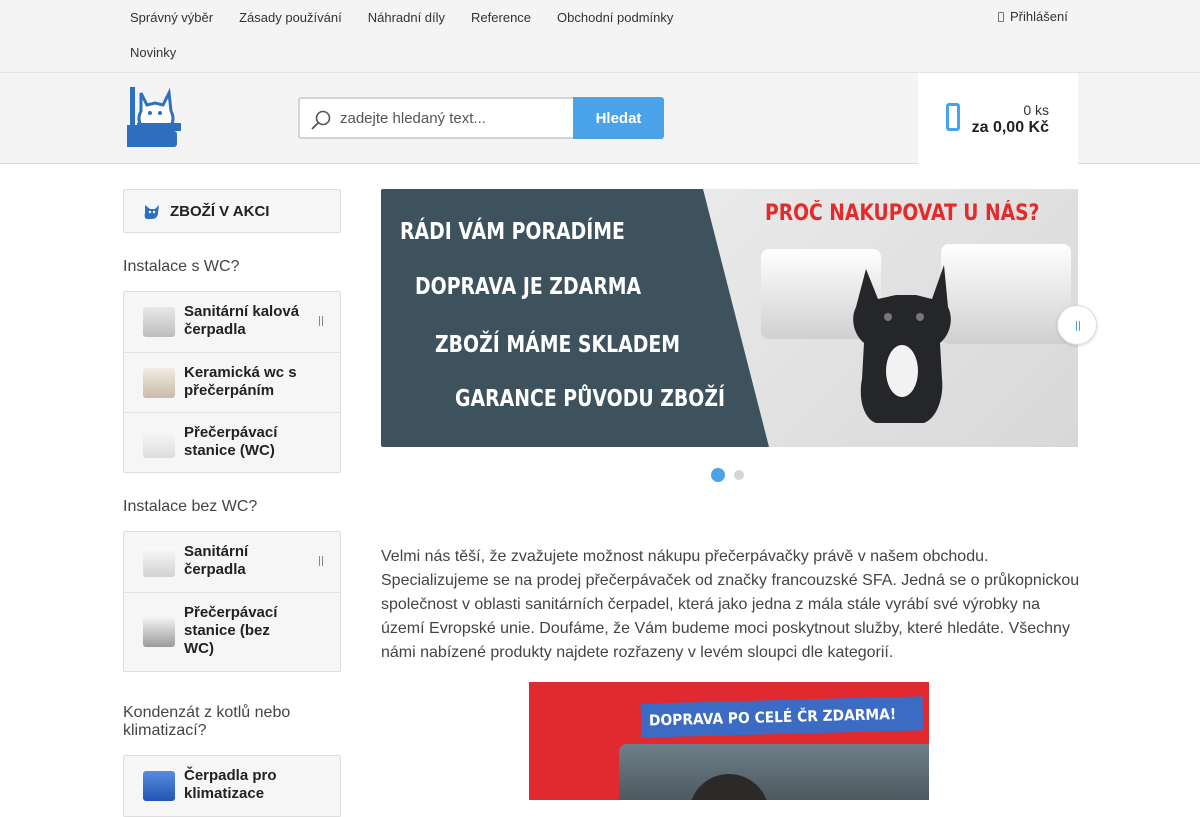  Describe the element at coordinates (190, 506) in the screenshot. I see `category-heading-without-wc: Instalace bez WC?` at that location.